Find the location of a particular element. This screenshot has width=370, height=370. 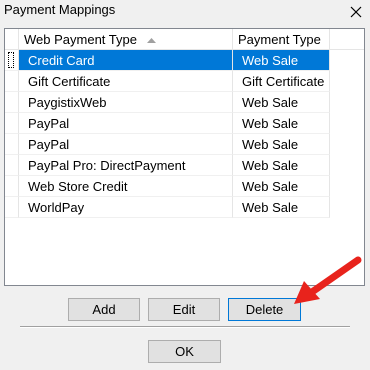

web-payment-type-cell: Web Store Credit is located at coordinates (126, 186).